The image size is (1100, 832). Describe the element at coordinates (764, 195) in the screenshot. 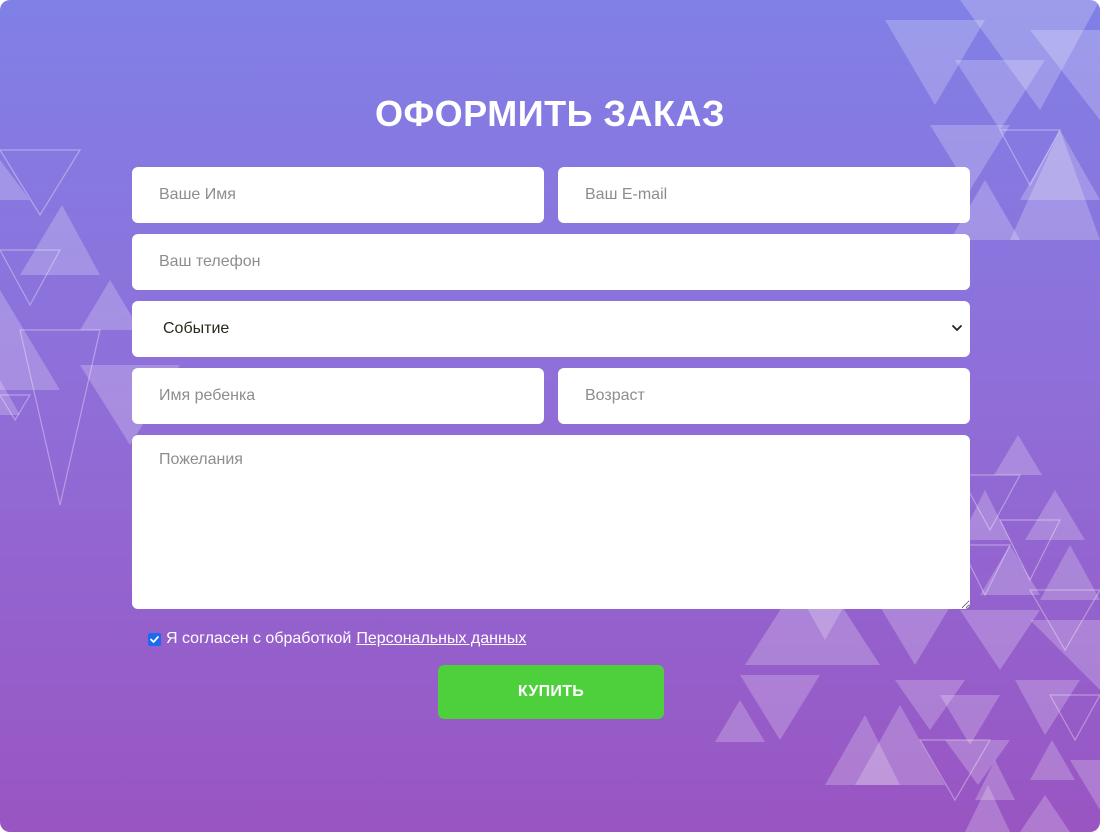

I see `email-input` at that location.